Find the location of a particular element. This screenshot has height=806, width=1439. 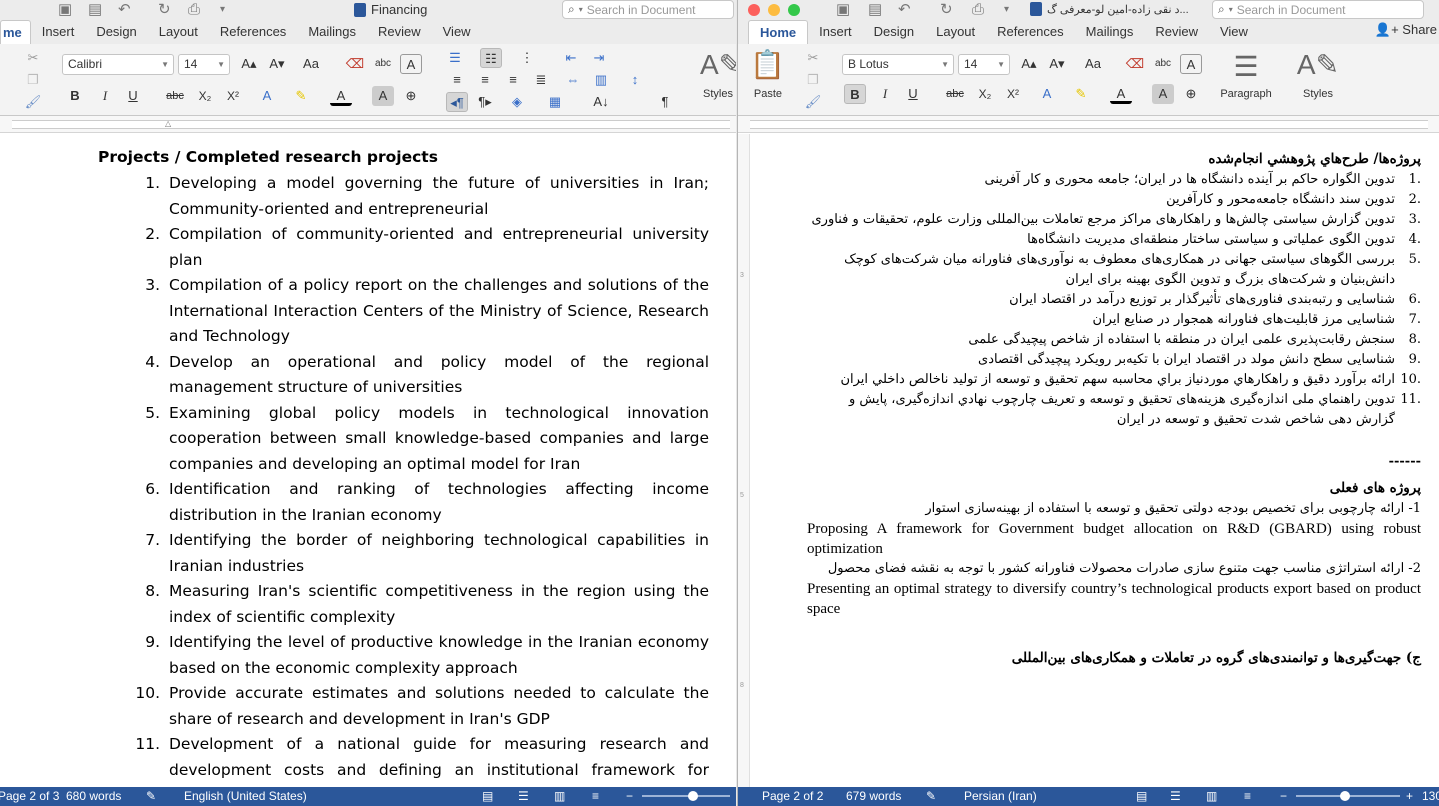

columns-icon: ▥ is located at coordinates (601, 80).